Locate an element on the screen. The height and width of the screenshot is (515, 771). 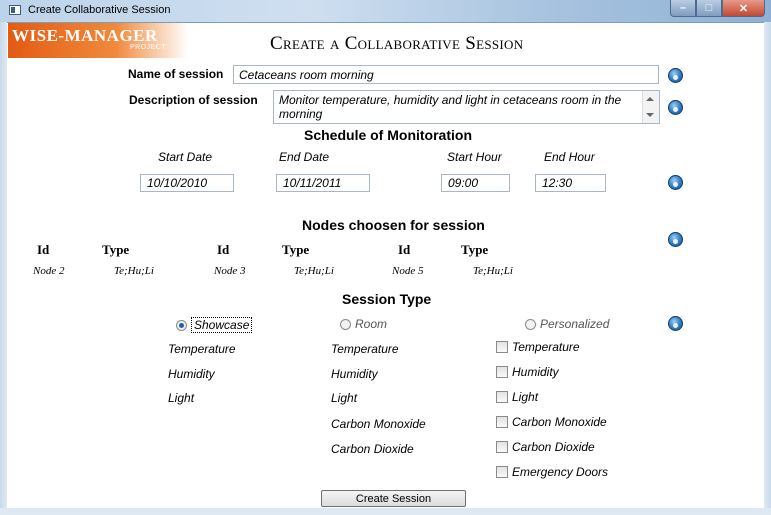
session-name-input: Cetaceans room morning is located at coordinates (446, 74).